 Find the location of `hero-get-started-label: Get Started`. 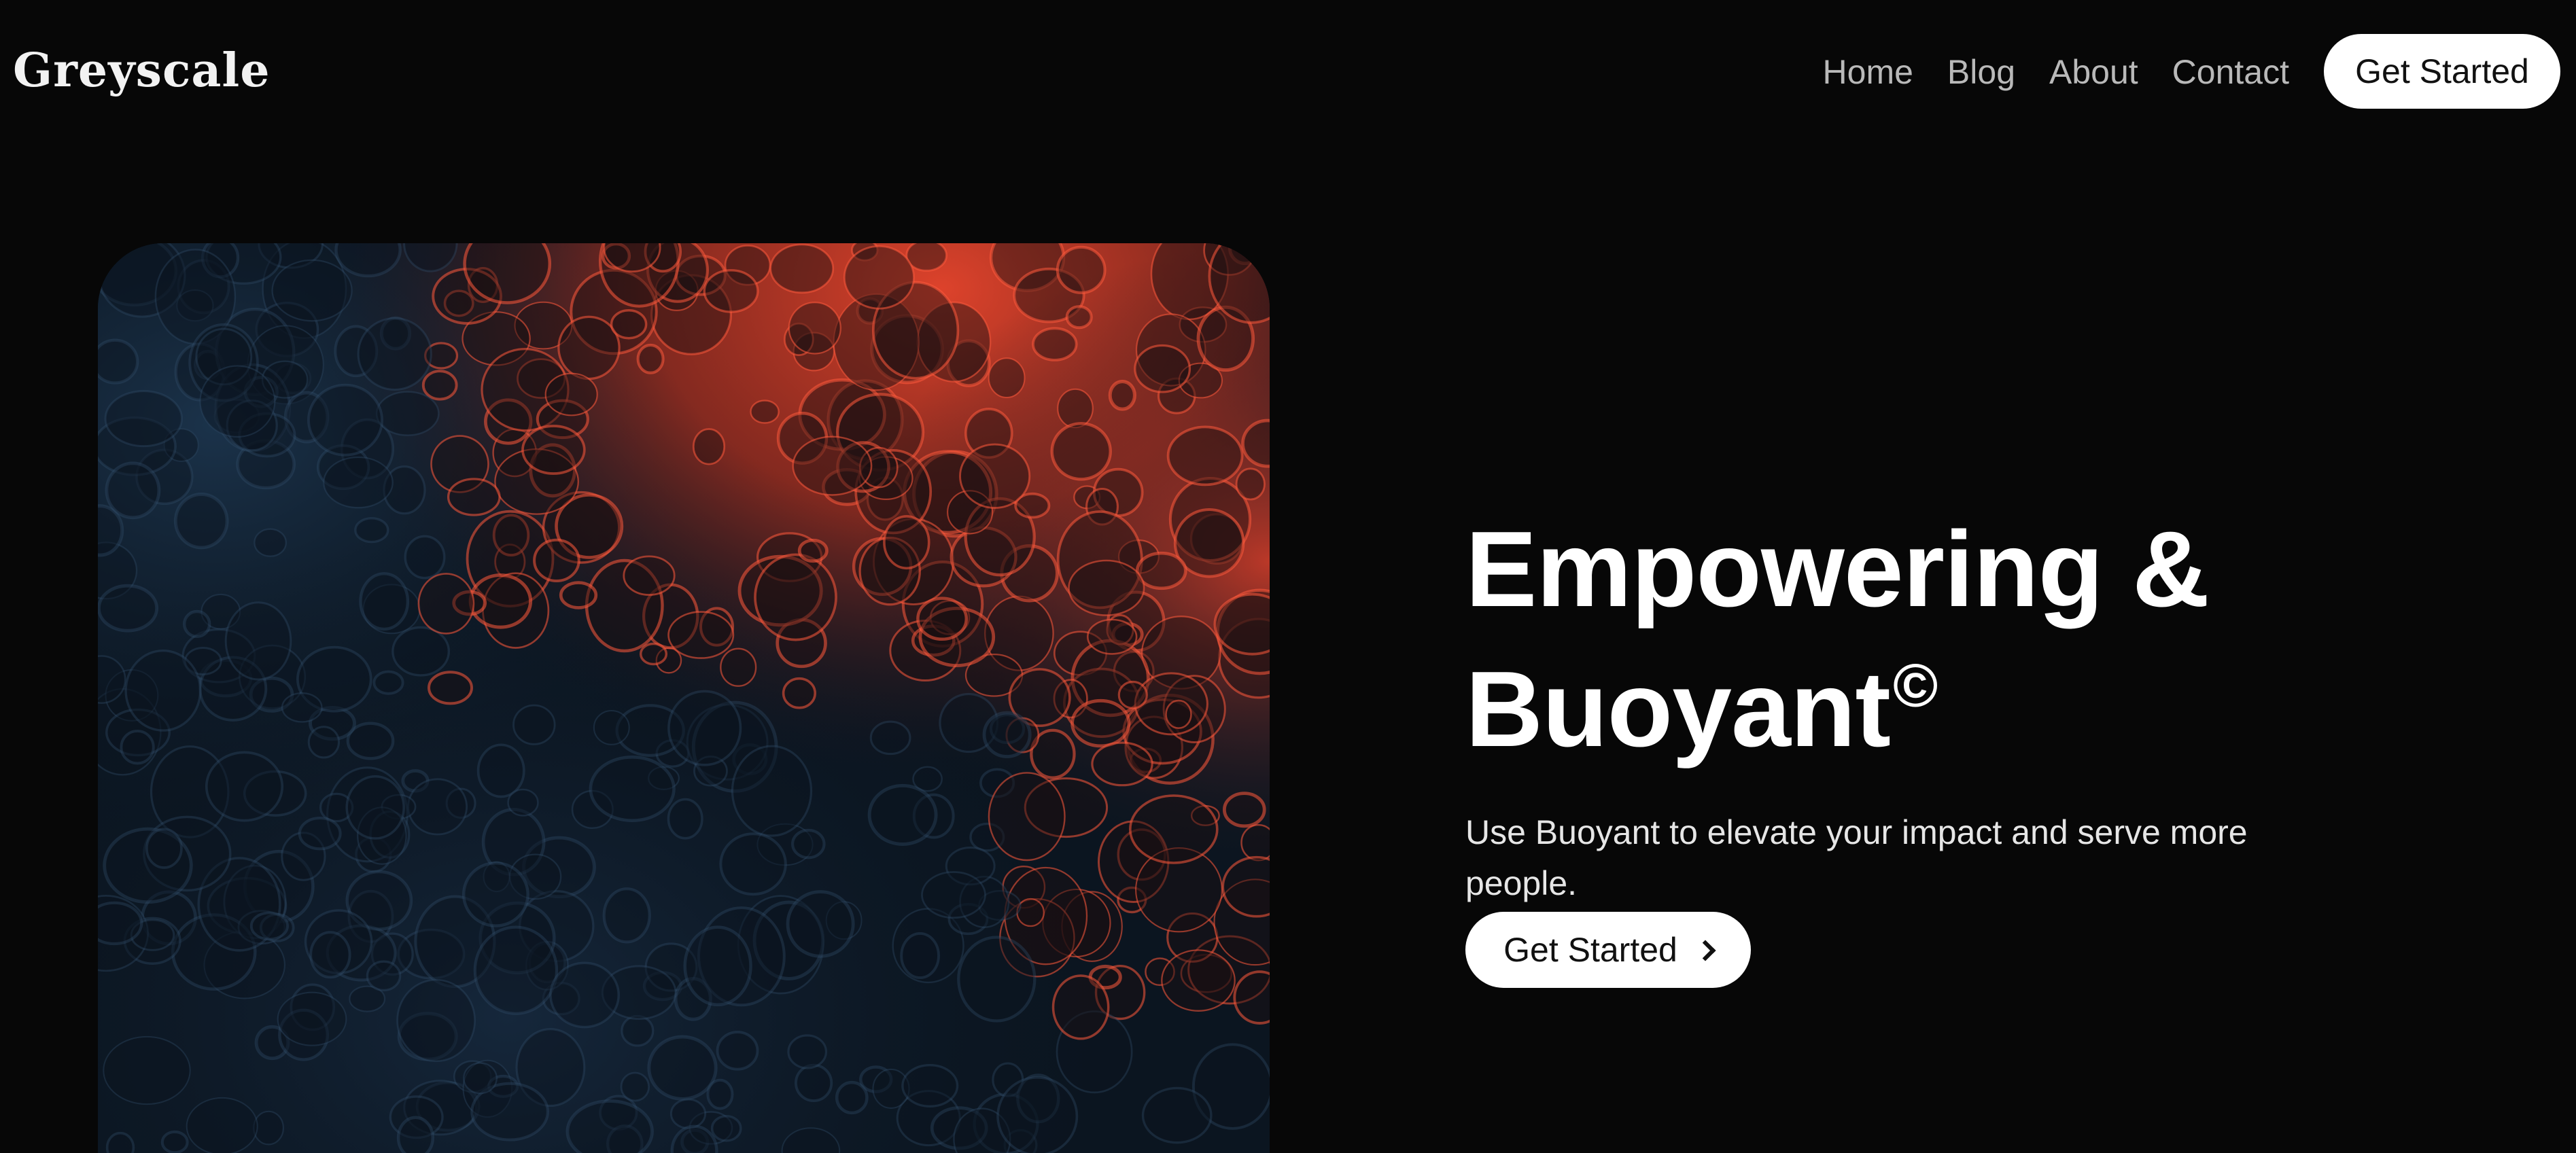

hero-get-started-label: Get Started is located at coordinates (1590, 950).